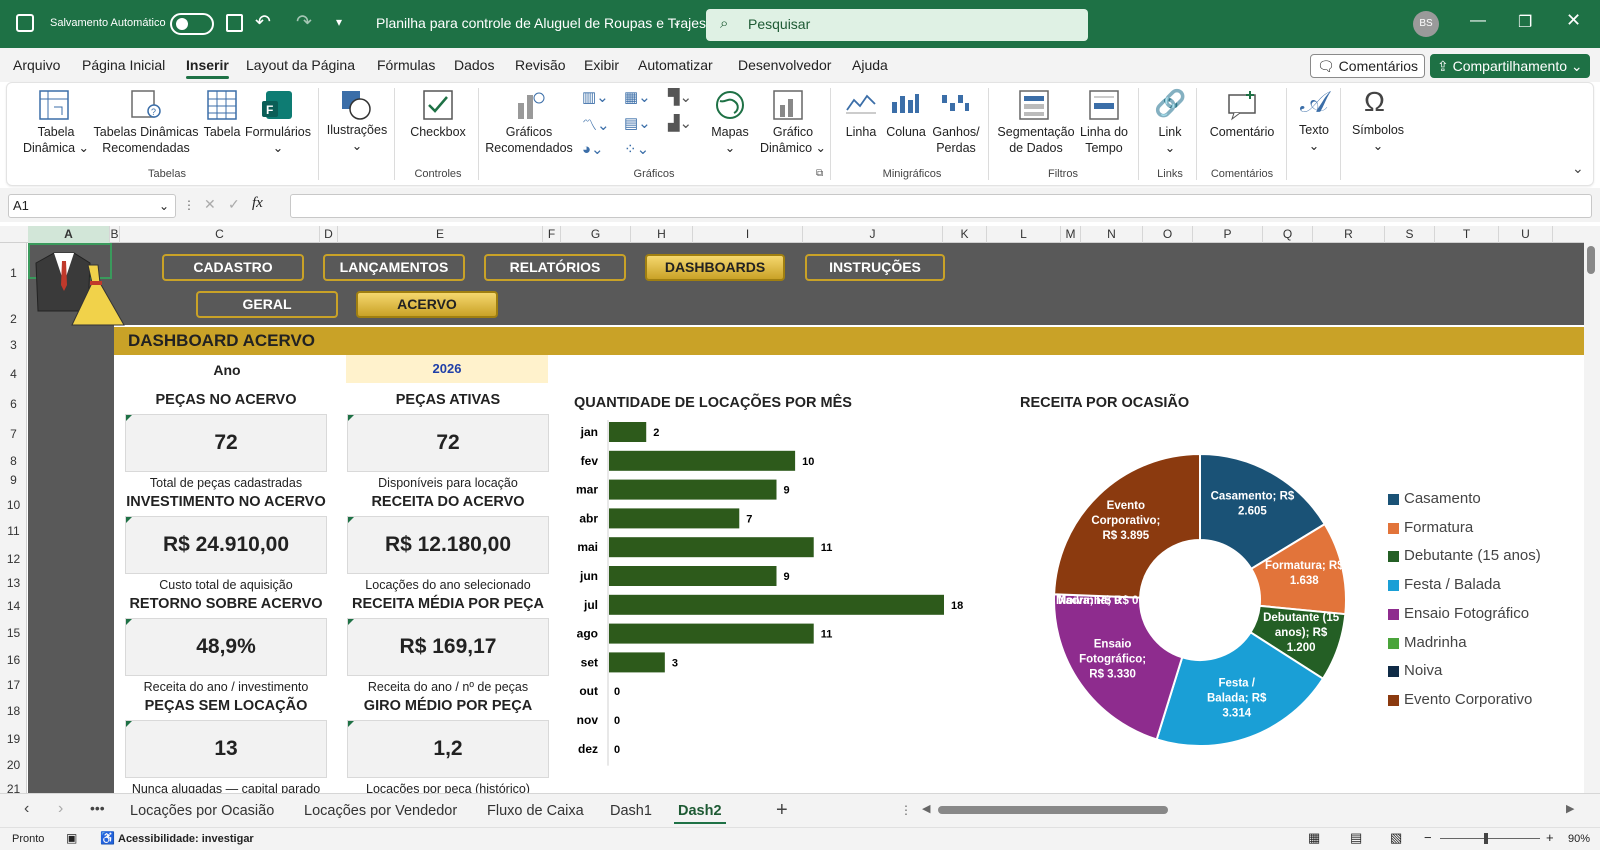 The width and height of the screenshot is (1600, 850). I want to click on checkbox-button: Checkbox, so click(438, 132).